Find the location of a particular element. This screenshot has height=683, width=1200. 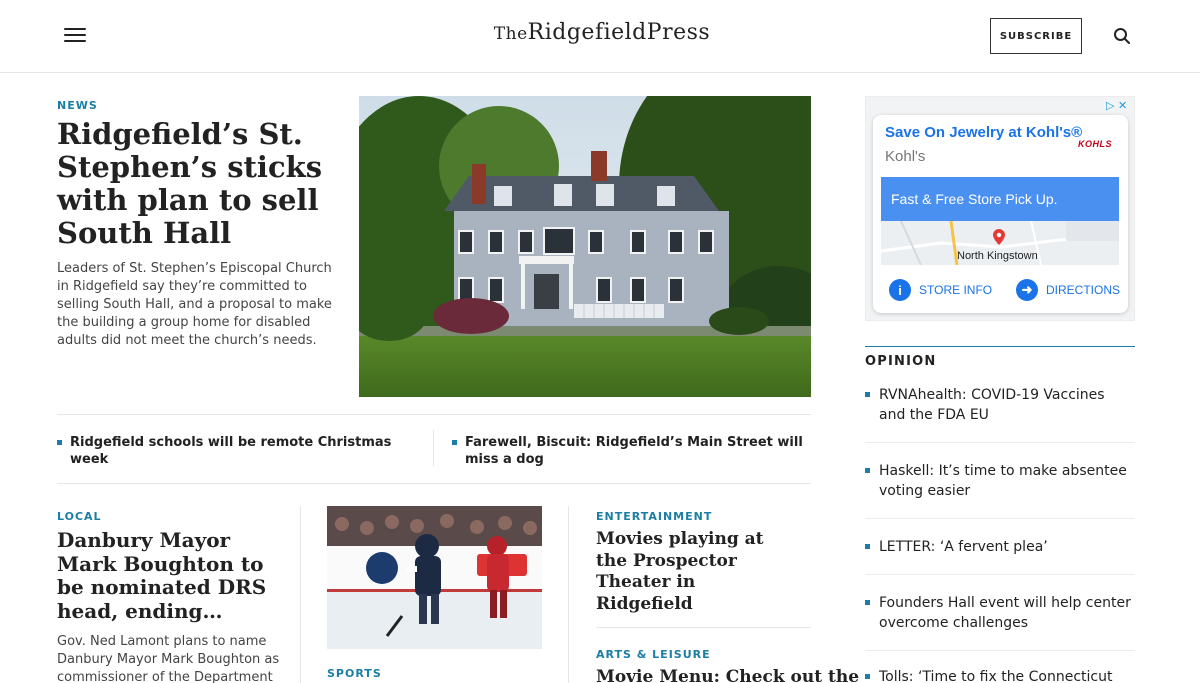

arts-headline: Movie Menu: Check out the is located at coordinates (727, 675).